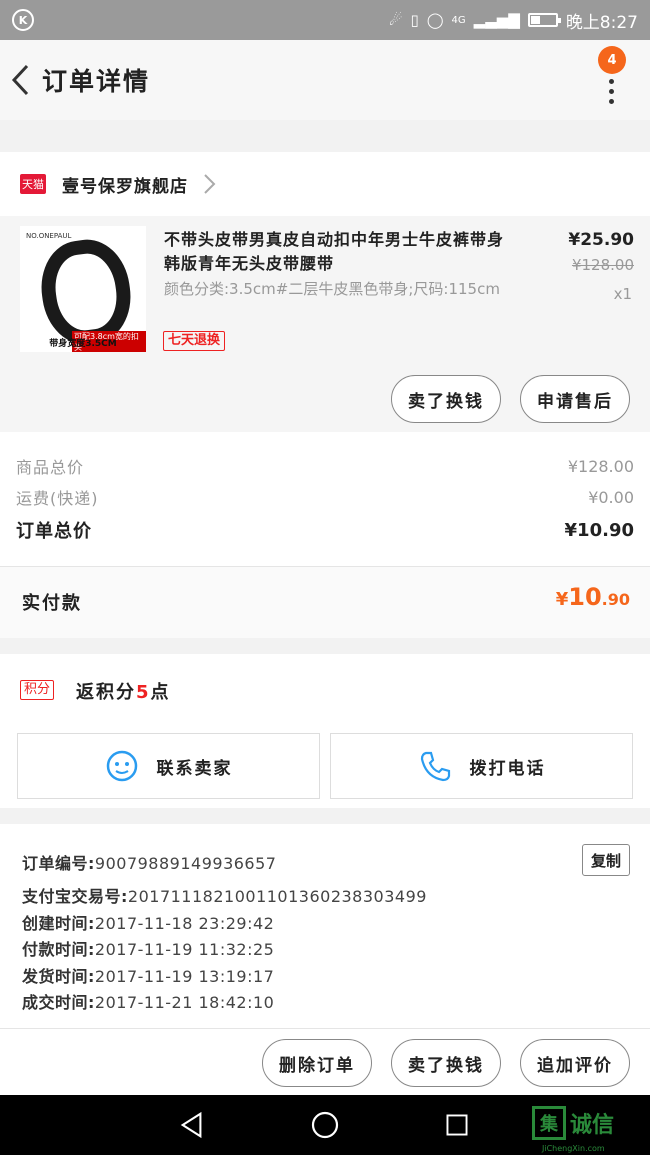  I want to click on vibrate-icon: ▯, so click(414, 20).